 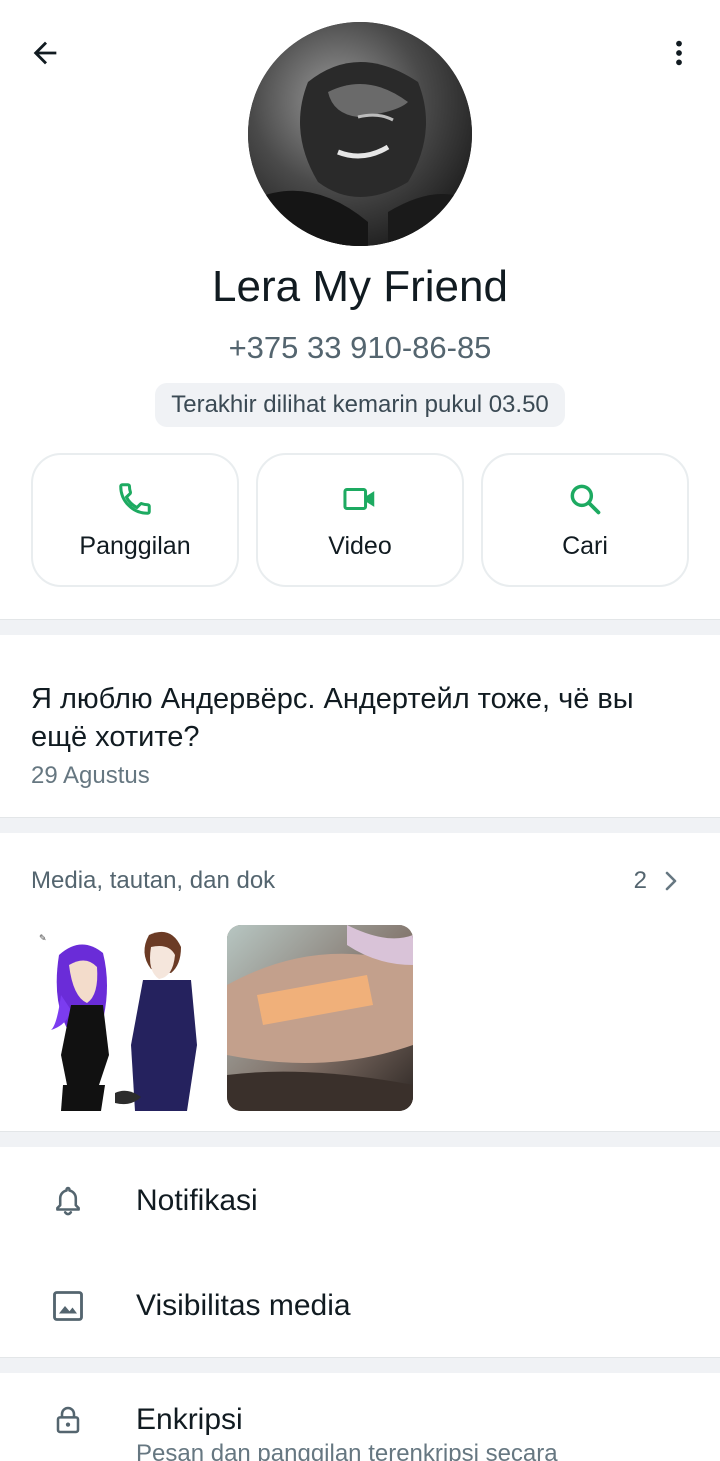 What do you see at coordinates (585, 545) in the screenshot?
I see `search-button-label: Cari` at bounding box center [585, 545].